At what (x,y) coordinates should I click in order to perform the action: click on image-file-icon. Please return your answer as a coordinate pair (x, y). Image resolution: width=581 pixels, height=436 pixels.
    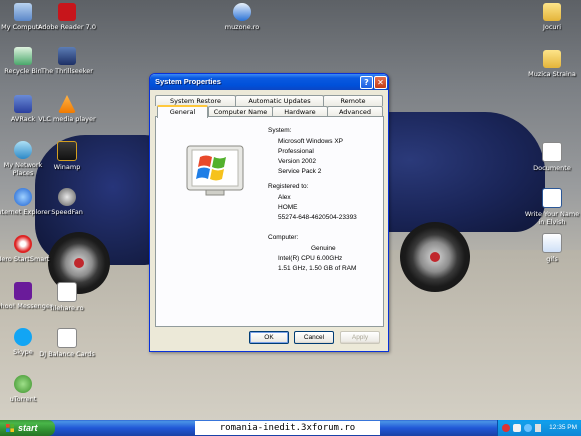
    Looking at the image, I should click on (552, 243).